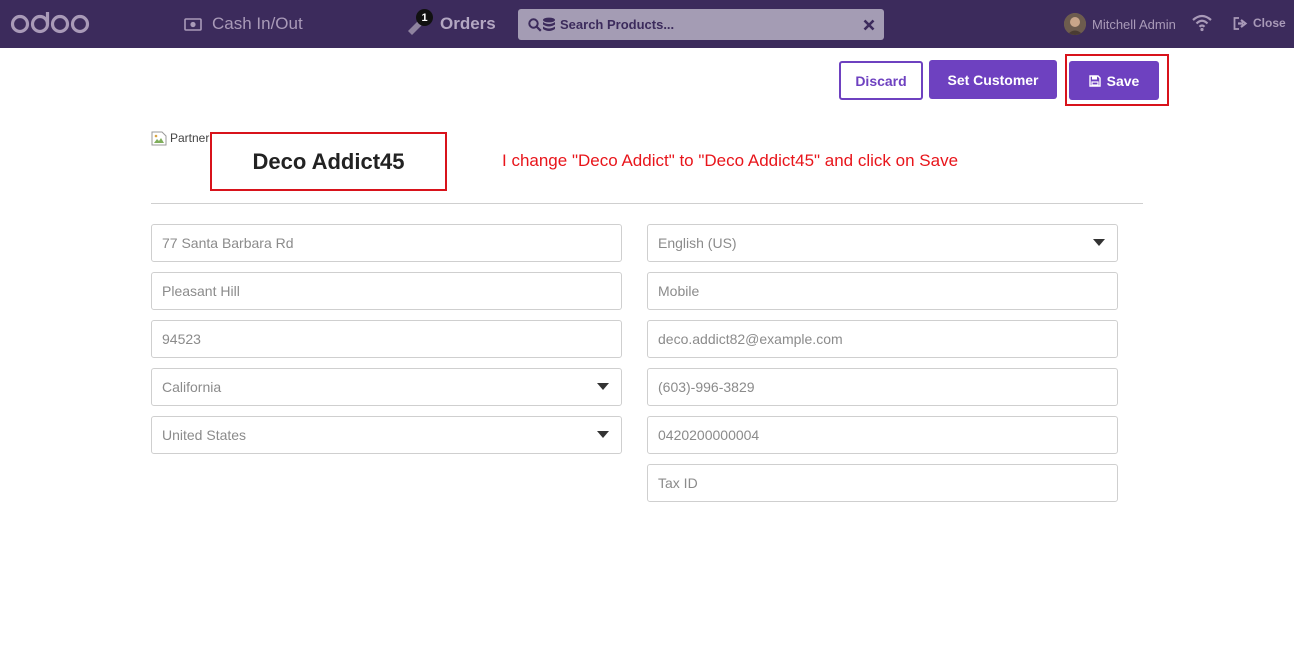 This screenshot has width=1294, height=668. I want to click on tax-id-input, so click(881, 483).